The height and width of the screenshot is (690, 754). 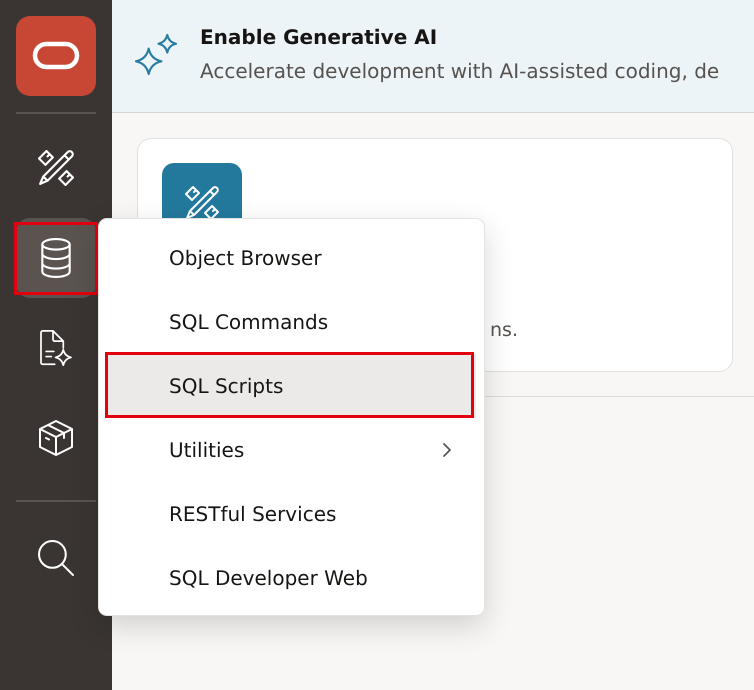 I want to click on menu-item: SQL Commands, so click(x=291, y=322).